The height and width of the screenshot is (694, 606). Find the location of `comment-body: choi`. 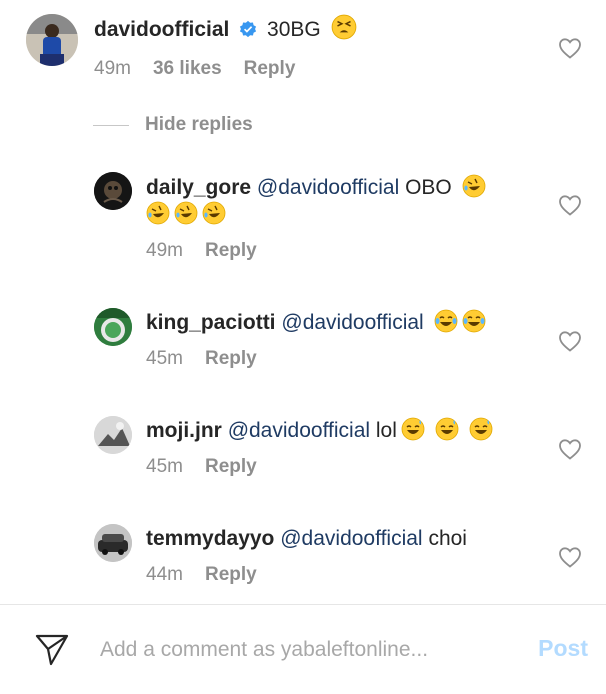

comment-body: choi is located at coordinates (447, 538).